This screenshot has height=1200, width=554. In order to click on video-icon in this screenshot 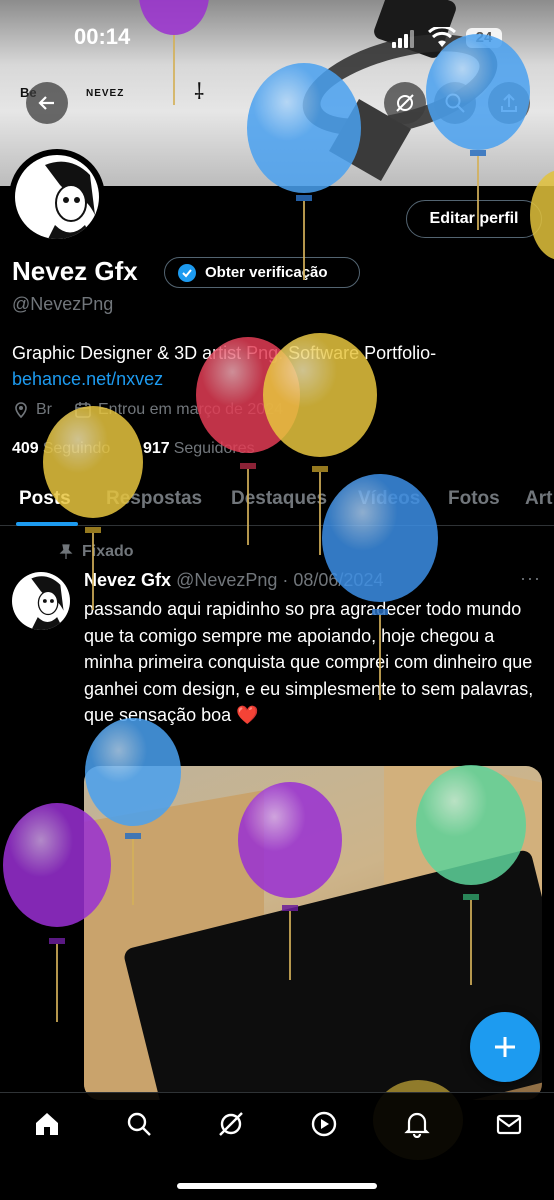, I will do `click(324, 1124)`.